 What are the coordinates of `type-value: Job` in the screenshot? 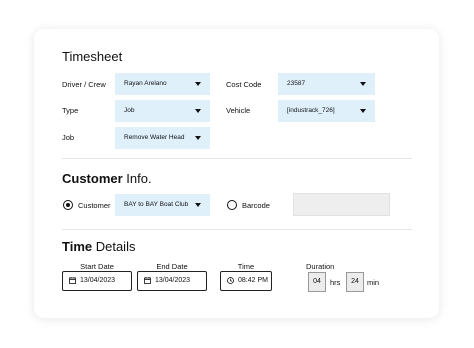 It's located at (129, 110).